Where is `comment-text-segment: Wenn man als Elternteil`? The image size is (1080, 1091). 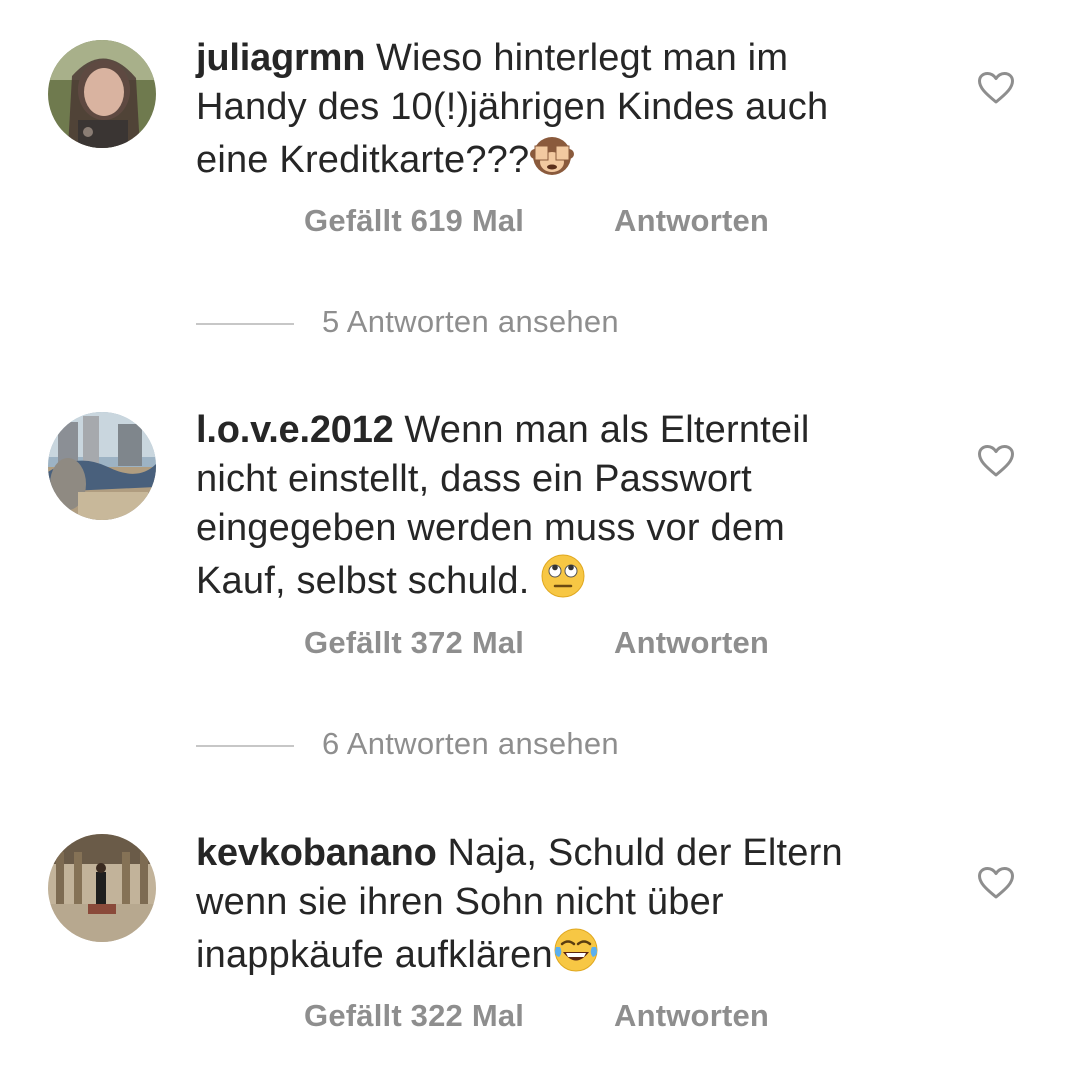 comment-text-segment: Wenn man als Elternteil is located at coordinates (607, 430).